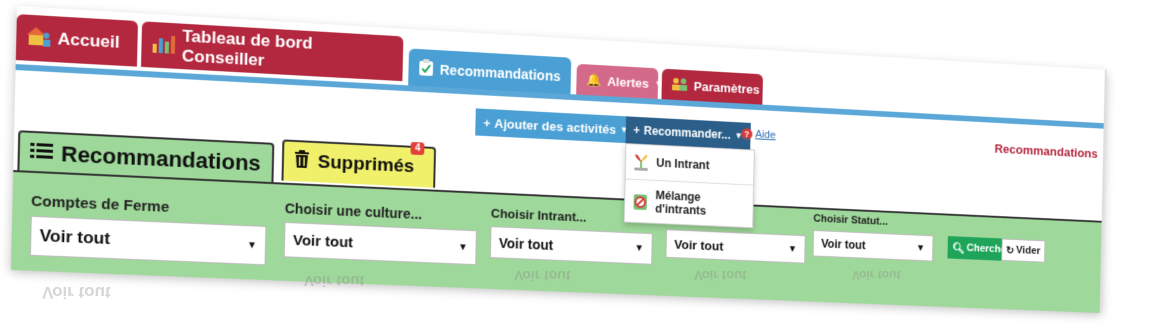  I want to click on subtab-supprimes-label: Supprimés, so click(365, 165).